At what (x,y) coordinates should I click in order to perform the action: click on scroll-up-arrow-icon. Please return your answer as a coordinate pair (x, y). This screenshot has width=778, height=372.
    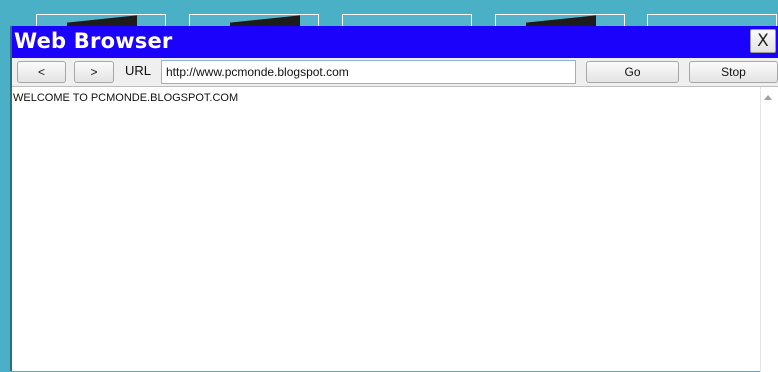
    Looking at the image, I should click on (768, 97).